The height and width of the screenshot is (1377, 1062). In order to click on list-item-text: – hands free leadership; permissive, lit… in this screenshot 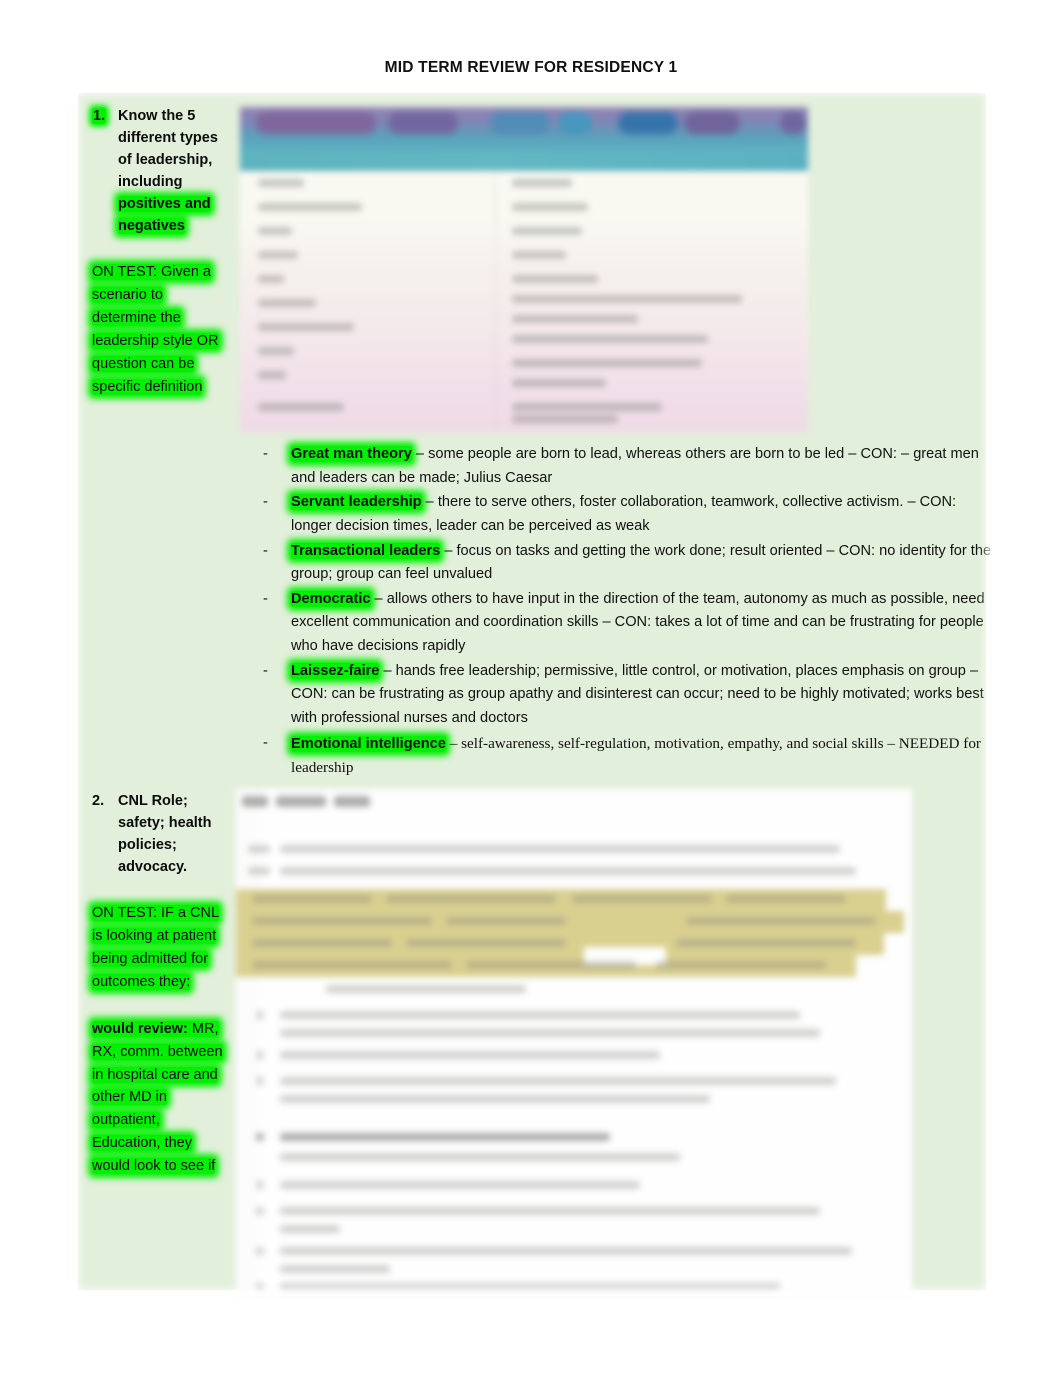, I will do `click(637, 694)`.